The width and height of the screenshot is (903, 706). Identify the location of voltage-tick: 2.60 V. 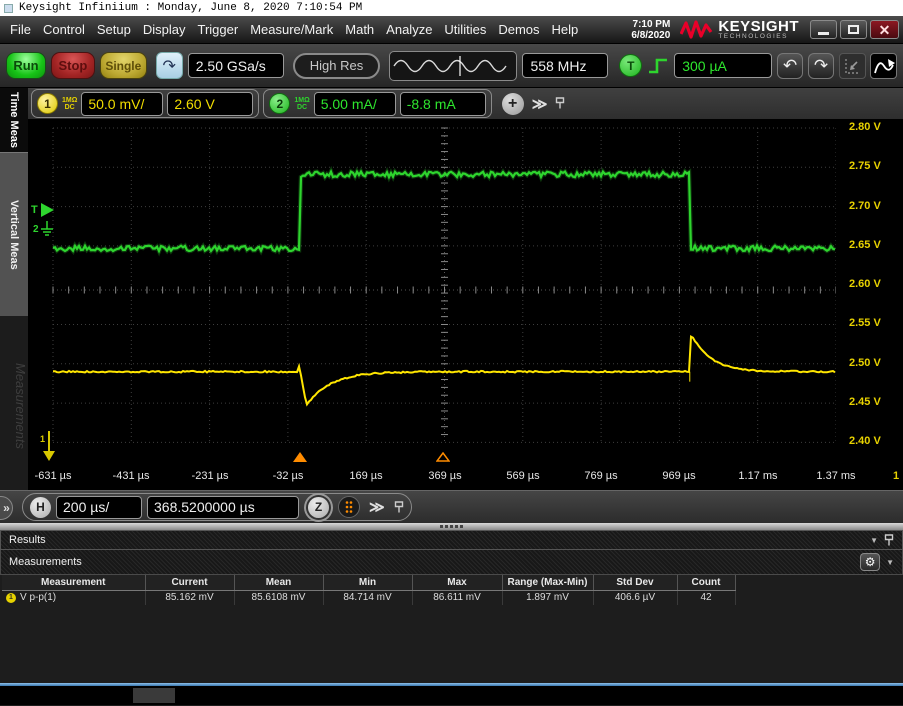
(865, 284).